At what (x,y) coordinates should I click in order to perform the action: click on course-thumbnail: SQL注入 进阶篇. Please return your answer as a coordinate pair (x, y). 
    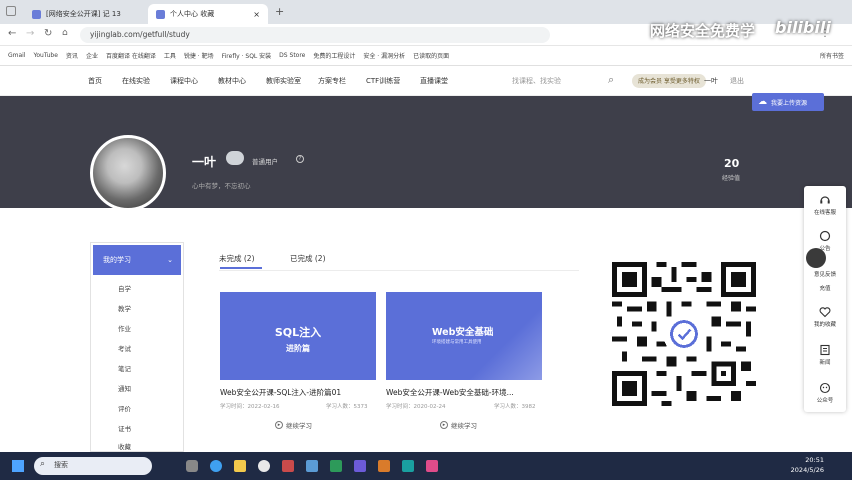
    Looking at the image, I should click on (298, 336).